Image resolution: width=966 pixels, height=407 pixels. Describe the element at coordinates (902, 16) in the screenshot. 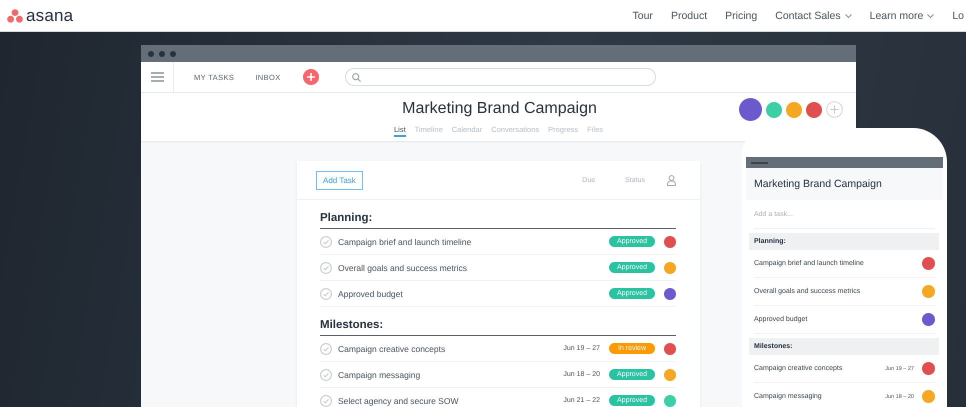

I see `nav-link: Learn more` at that location.